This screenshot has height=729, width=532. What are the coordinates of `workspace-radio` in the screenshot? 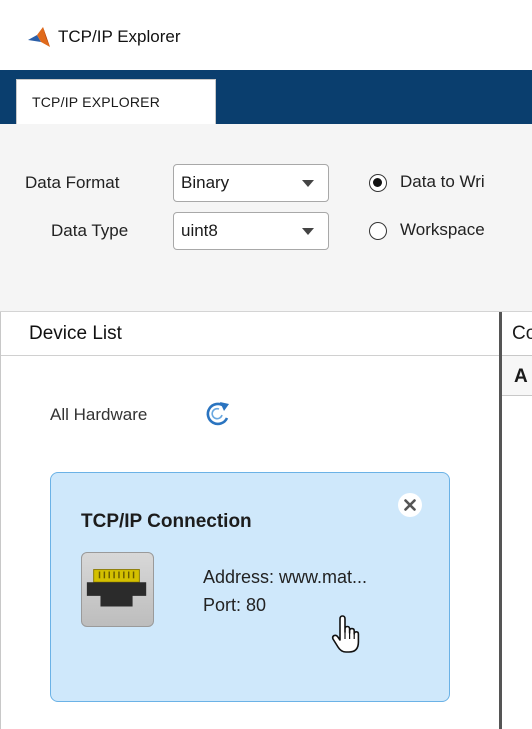 It's located at (378, 231).